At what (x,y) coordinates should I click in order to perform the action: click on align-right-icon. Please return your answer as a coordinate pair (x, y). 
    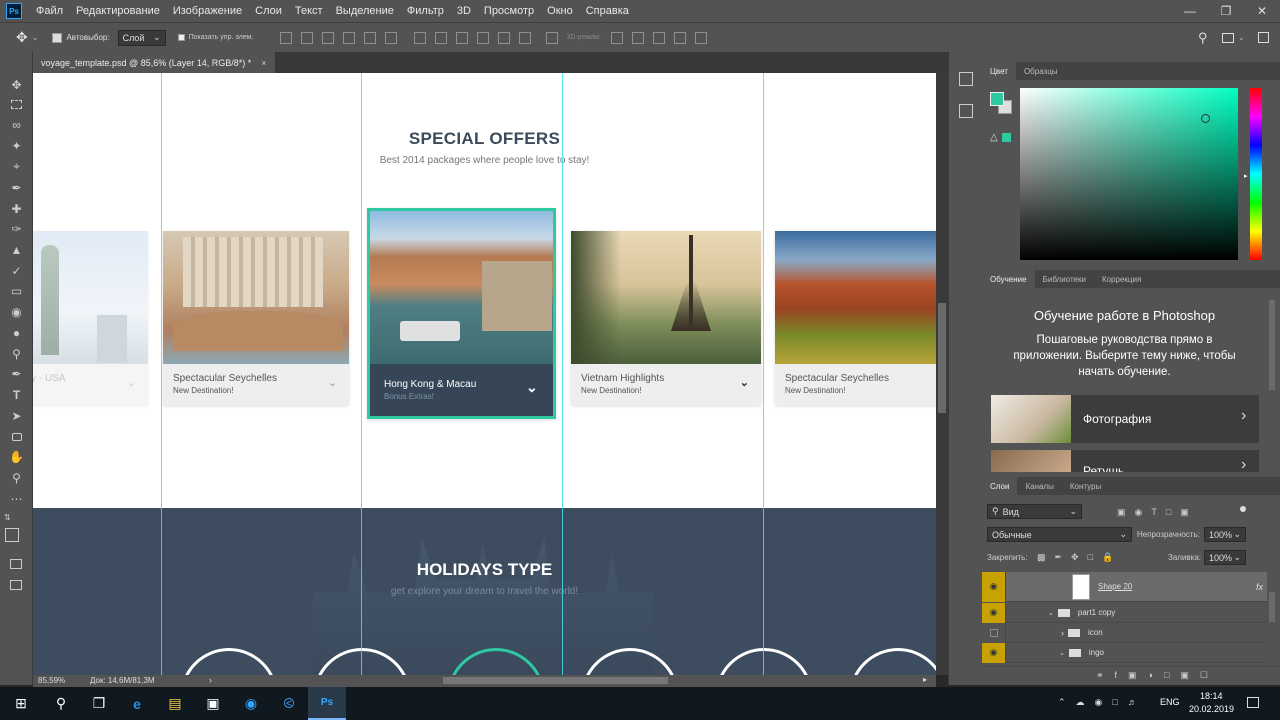
    Looking at the image, I should click on (390, 37).